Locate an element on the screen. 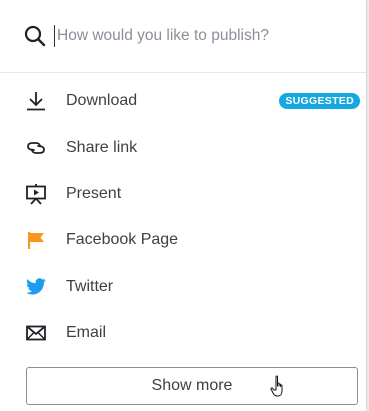  option-facebook-page: Facebook Page is located at coordinates (183, 240).